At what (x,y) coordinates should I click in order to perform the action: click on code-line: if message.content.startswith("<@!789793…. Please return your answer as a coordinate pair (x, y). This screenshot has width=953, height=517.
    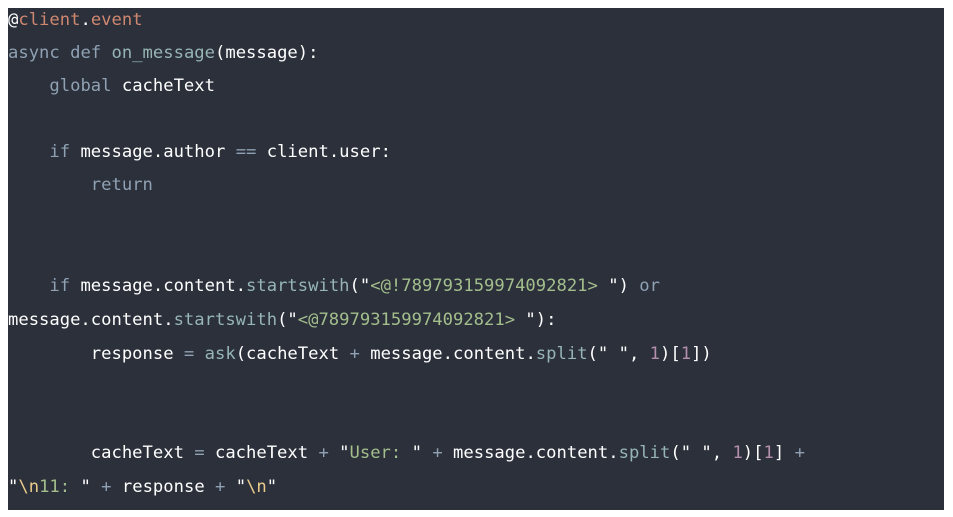
    Looking at the image, I should click on (334, 286).